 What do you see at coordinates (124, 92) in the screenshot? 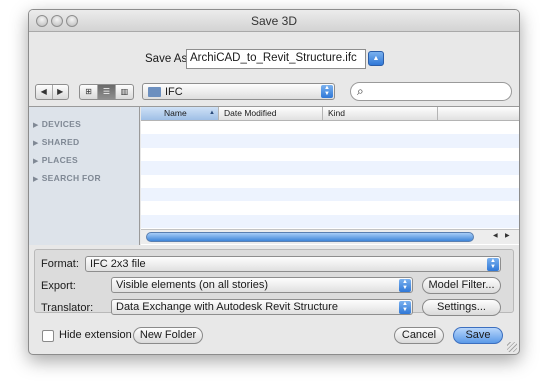
I see `column-view-icon: ▥` at bounding box center [124, 92].